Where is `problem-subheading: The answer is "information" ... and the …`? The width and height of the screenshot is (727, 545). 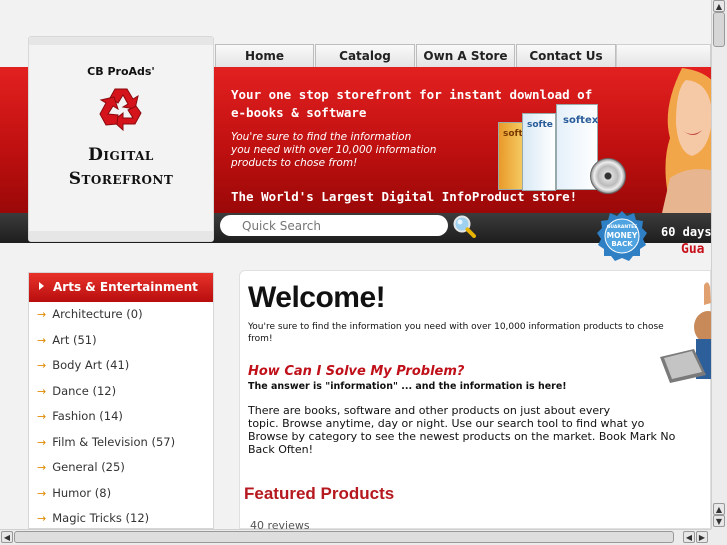 problem-subheading: The answer is "information" ... and the … is located at coordinates (407, 386).